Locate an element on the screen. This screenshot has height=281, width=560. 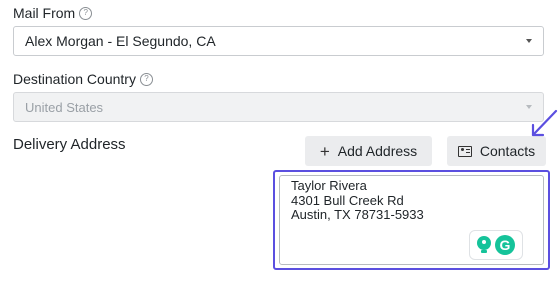
destination-country-select: United States is located at coordinates (278, 107).